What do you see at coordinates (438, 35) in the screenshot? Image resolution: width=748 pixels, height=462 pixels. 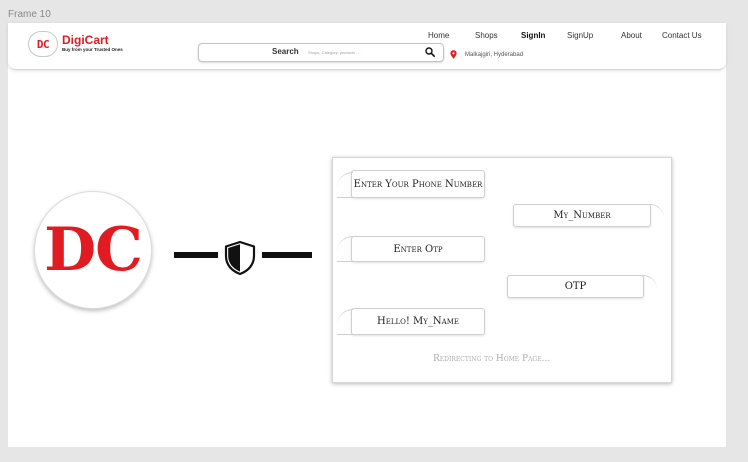 I see `nav-home: Home` at bounding box center [438, 35].